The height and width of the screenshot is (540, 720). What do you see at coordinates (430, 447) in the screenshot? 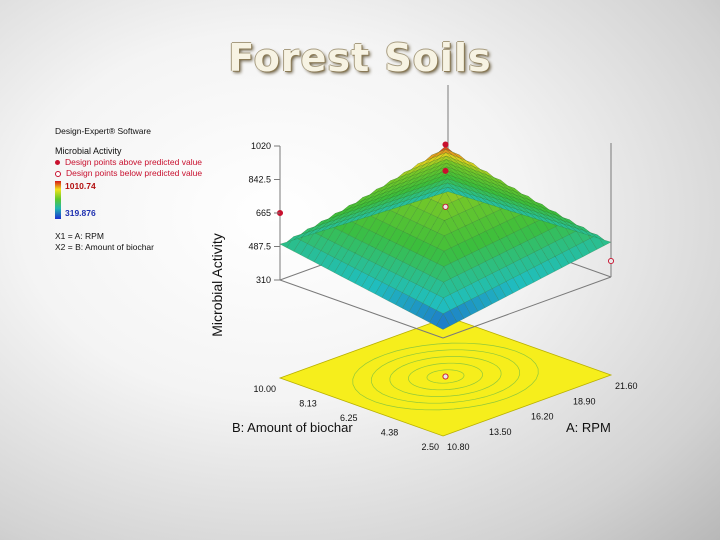
I see `b-tick-label: 2.50` at bounding box center [430, 447].